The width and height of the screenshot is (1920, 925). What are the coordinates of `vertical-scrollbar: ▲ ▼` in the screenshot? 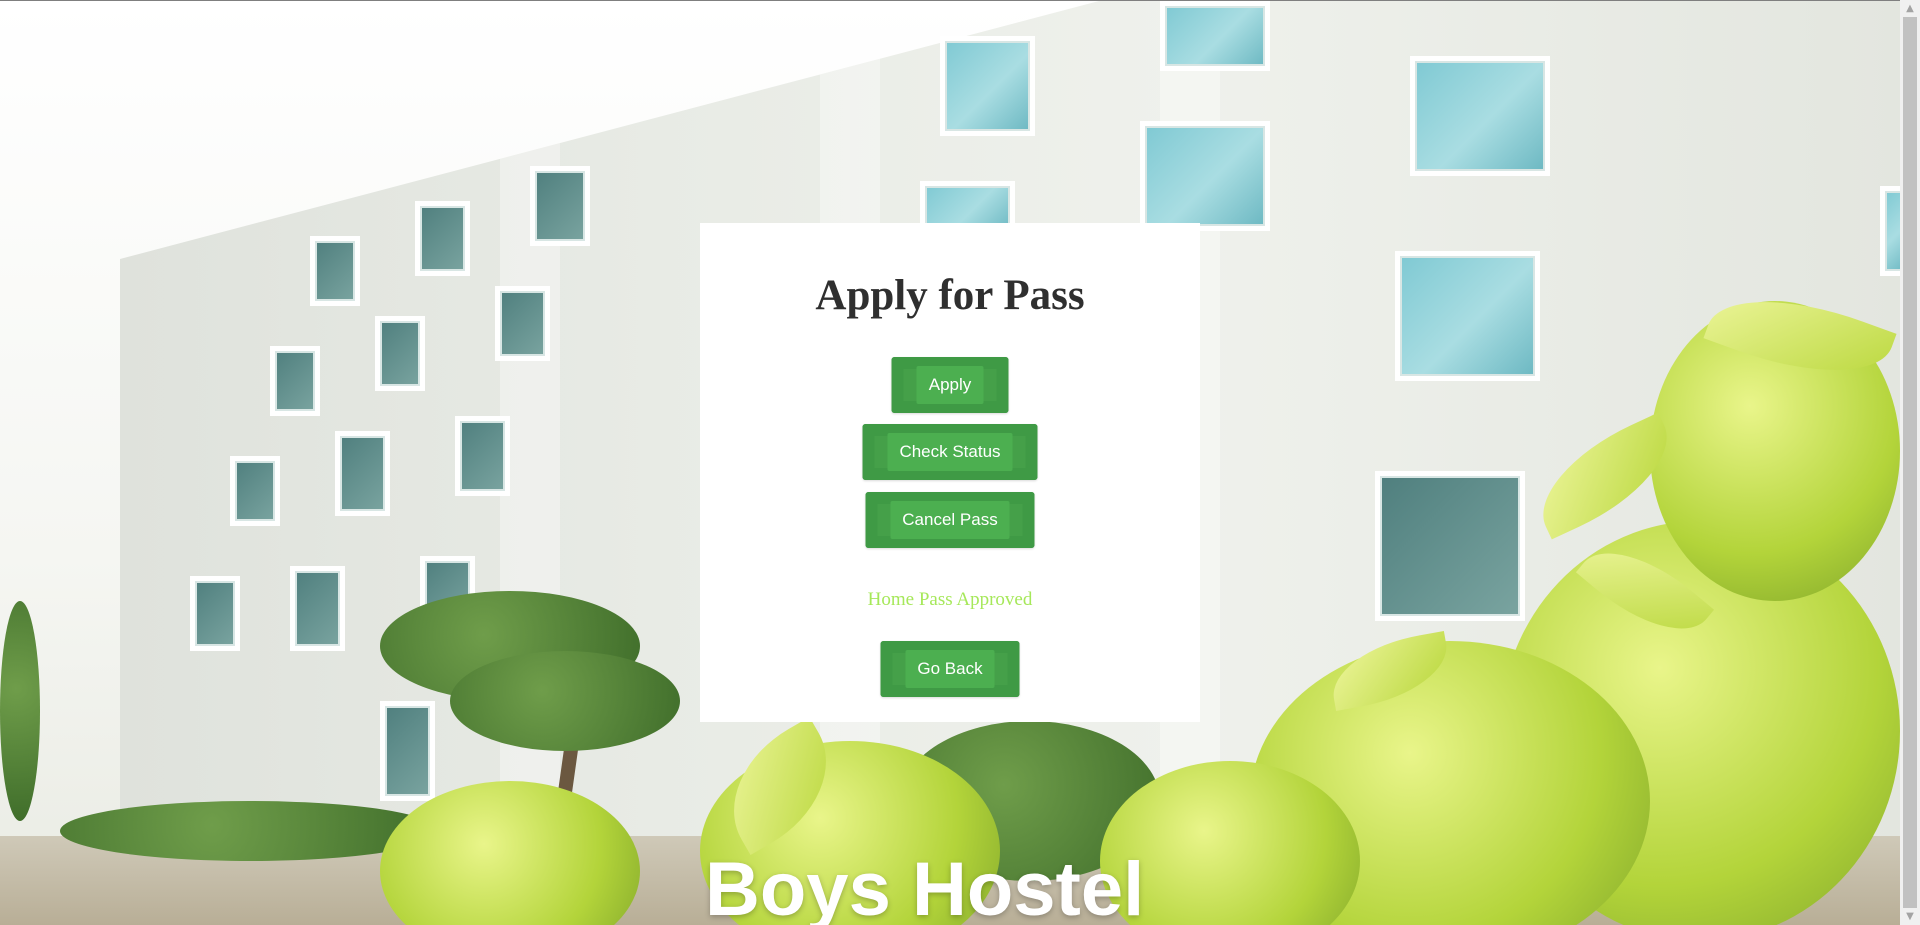 It's located at (1910, 462).